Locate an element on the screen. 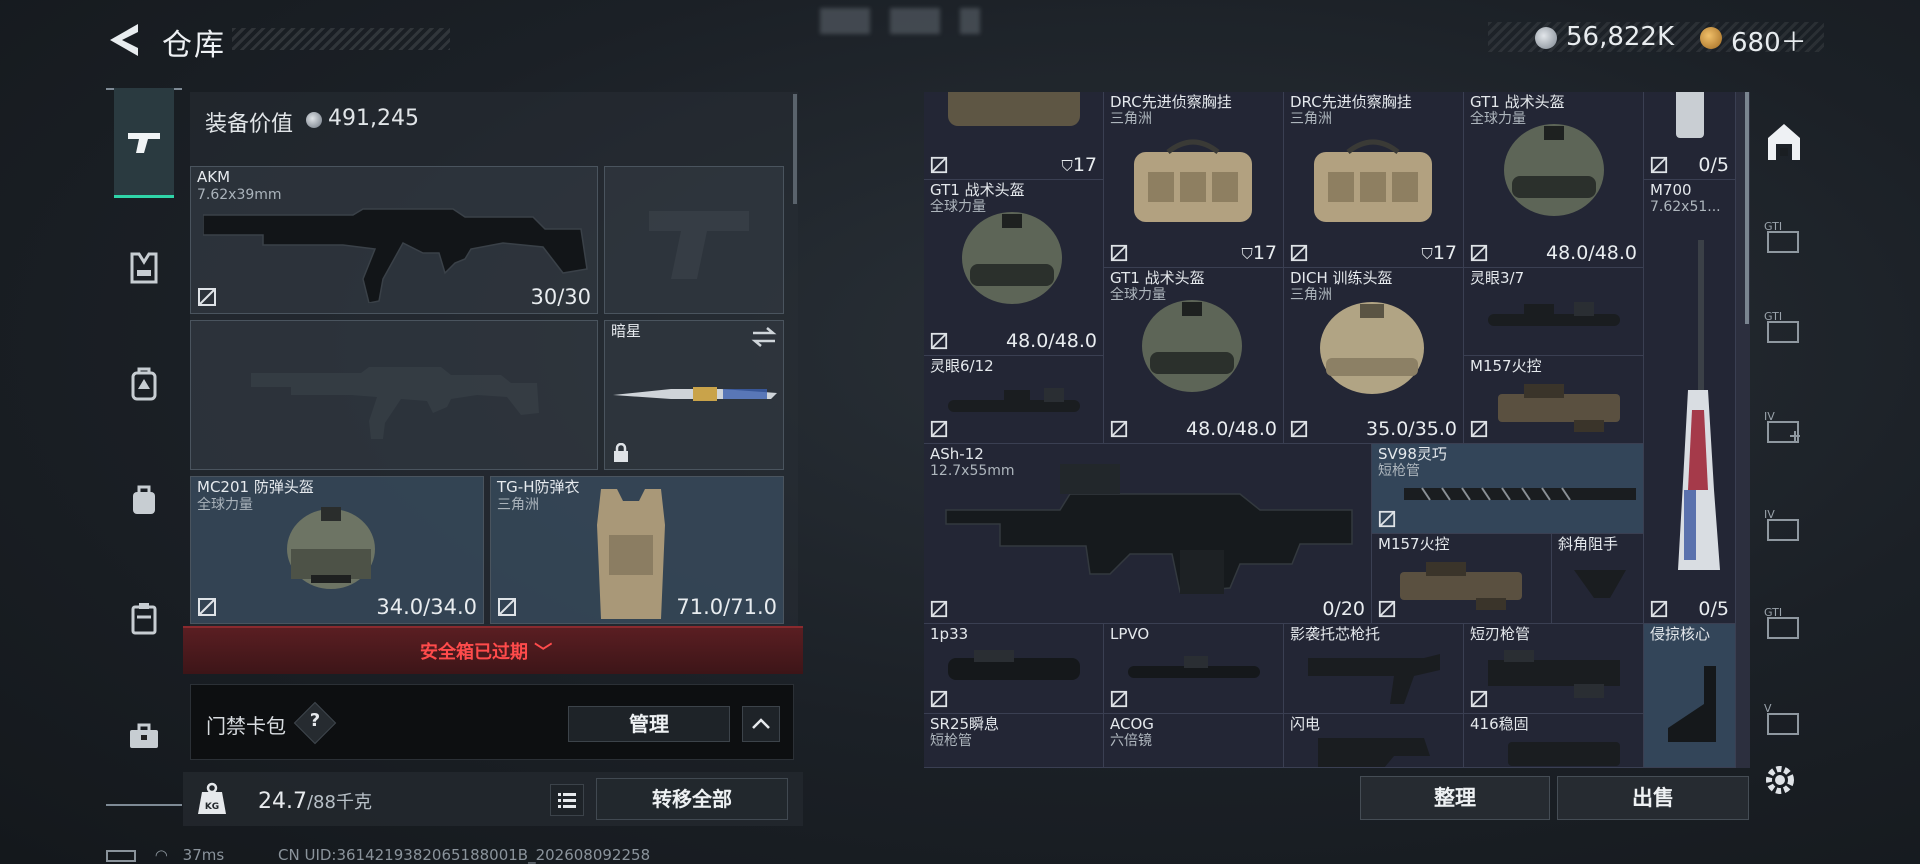 The width and height of the screenshot is (1920, 864). knife-icon is located at coordinates (695, 394).